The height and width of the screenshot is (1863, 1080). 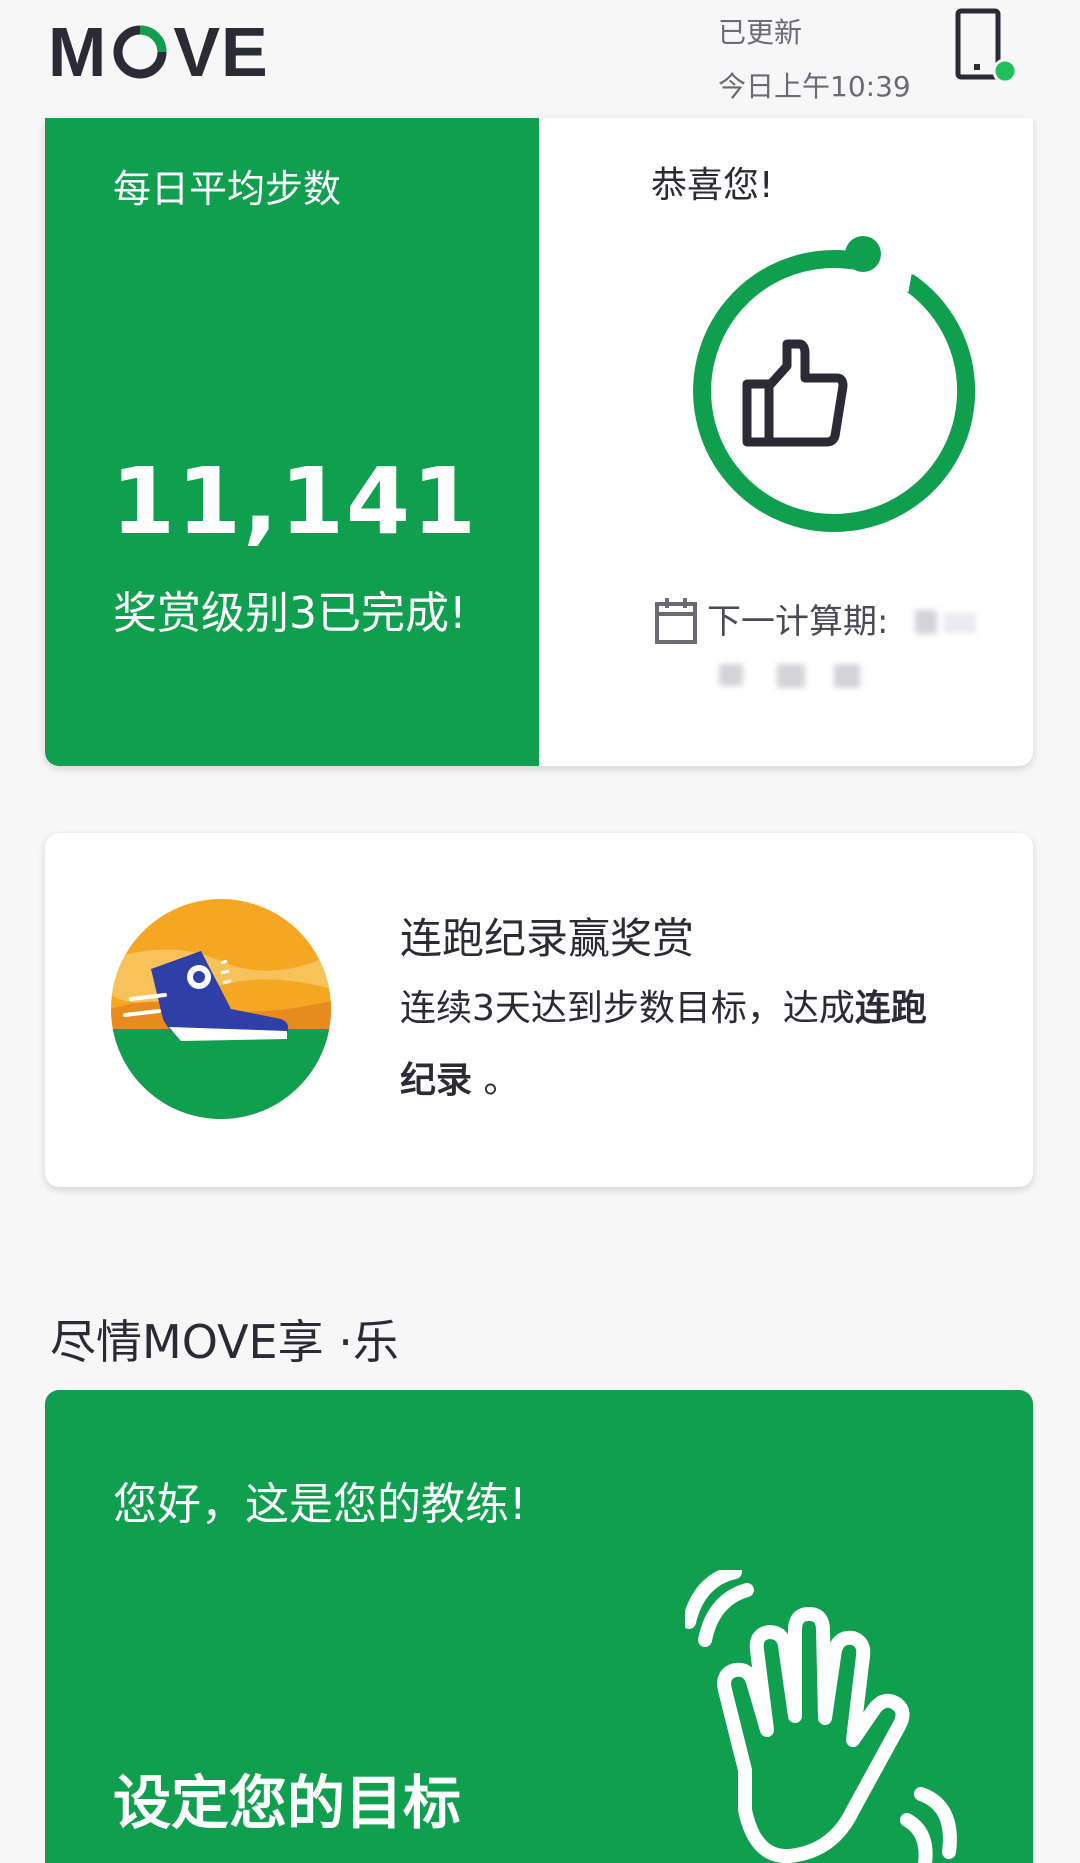 What do you see at coordinates (547, 938) in the screenshot?
I see `streak-title: 连跑纪录赢奖赏` at bounding box center [547, 938].